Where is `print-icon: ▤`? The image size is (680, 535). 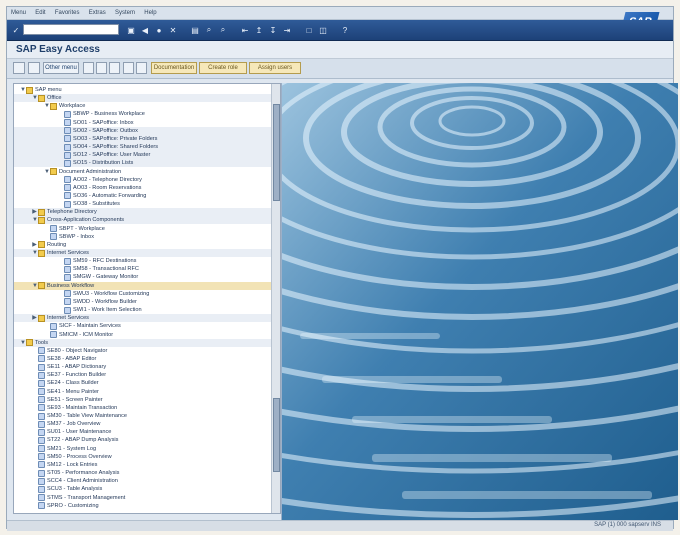
print-icon: ▤ is located at coordinates (195, 30).